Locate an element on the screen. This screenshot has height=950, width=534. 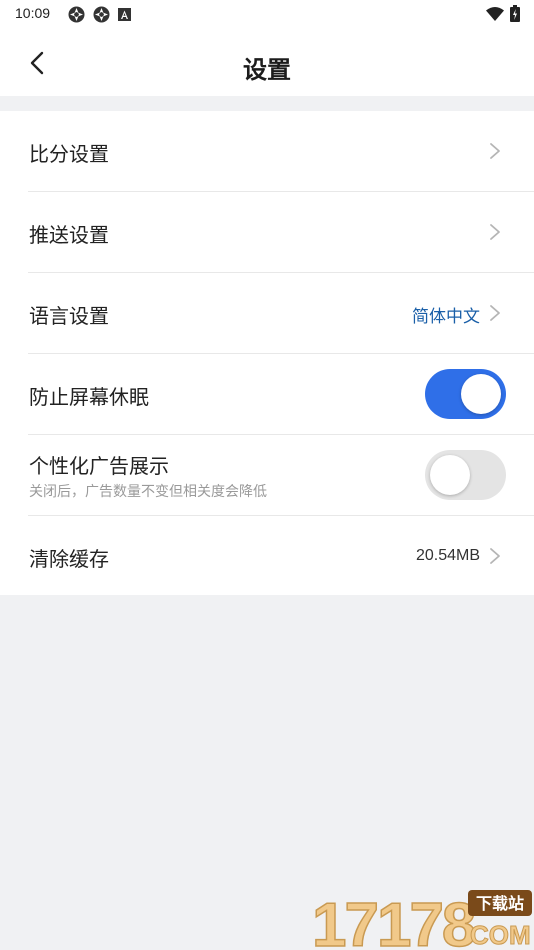
push-settings-label: 推送设置 is located at coordinates (69, 235).